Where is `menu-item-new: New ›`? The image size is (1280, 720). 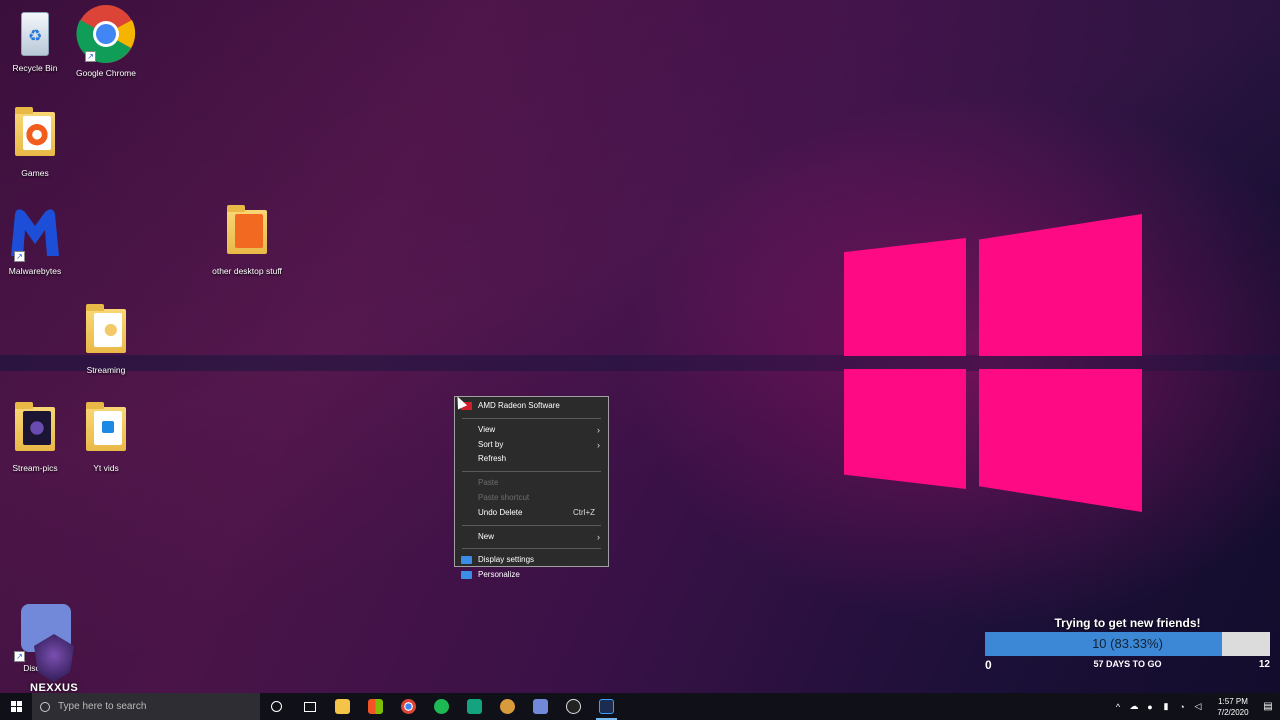
menu-item-new: New › is located at coordinates (531, 537).